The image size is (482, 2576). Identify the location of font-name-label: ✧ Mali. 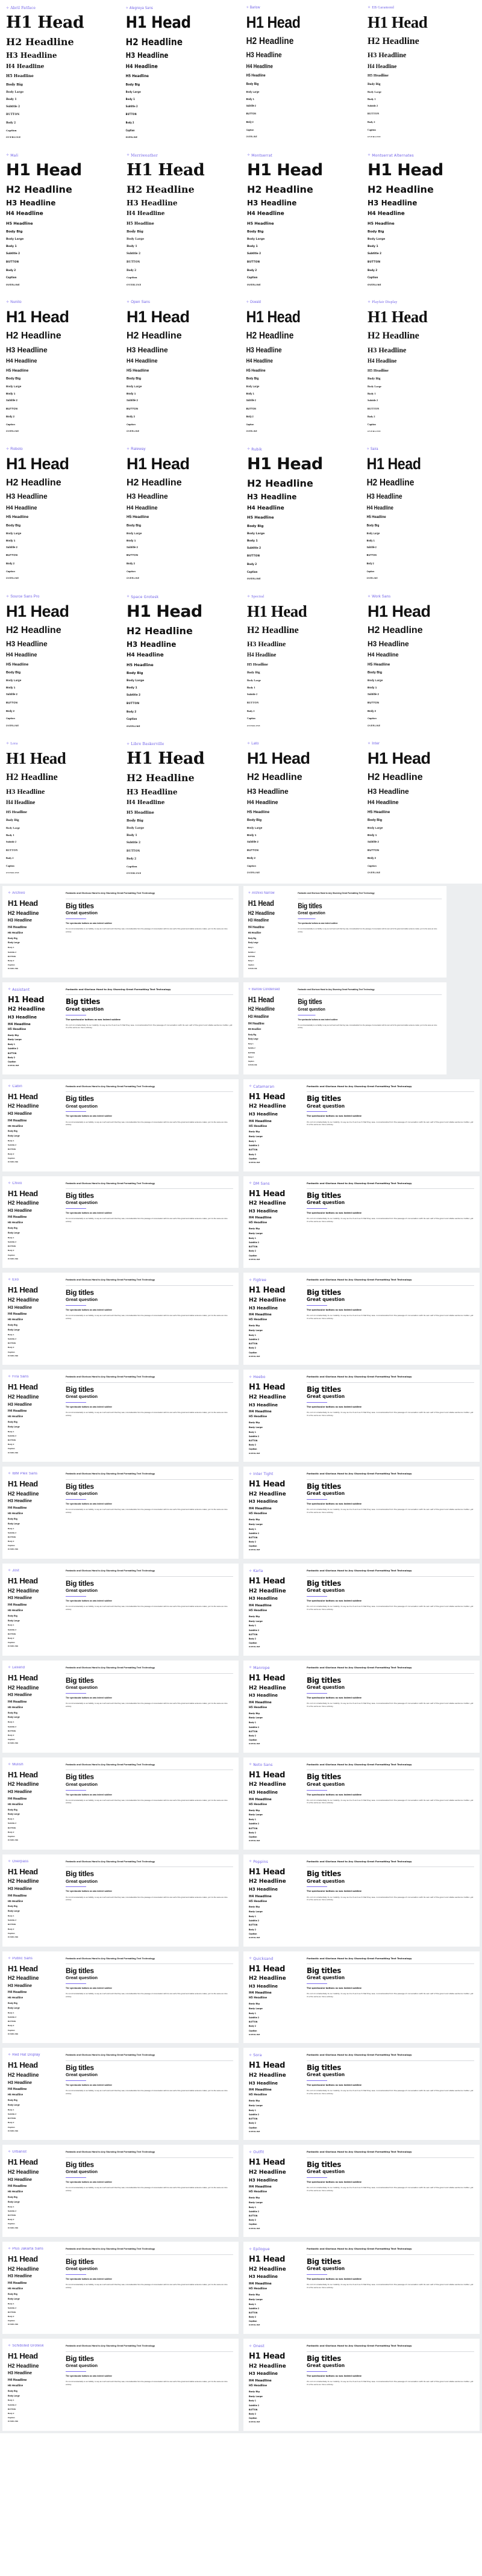
(61, 156).